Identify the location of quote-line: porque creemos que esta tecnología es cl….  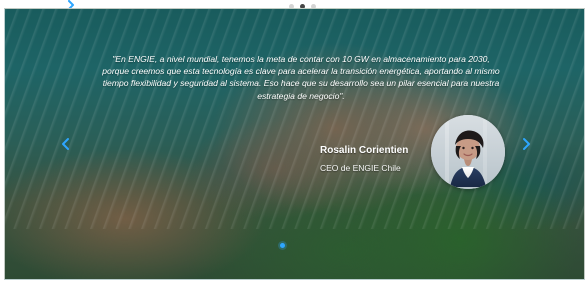
(301, 71).